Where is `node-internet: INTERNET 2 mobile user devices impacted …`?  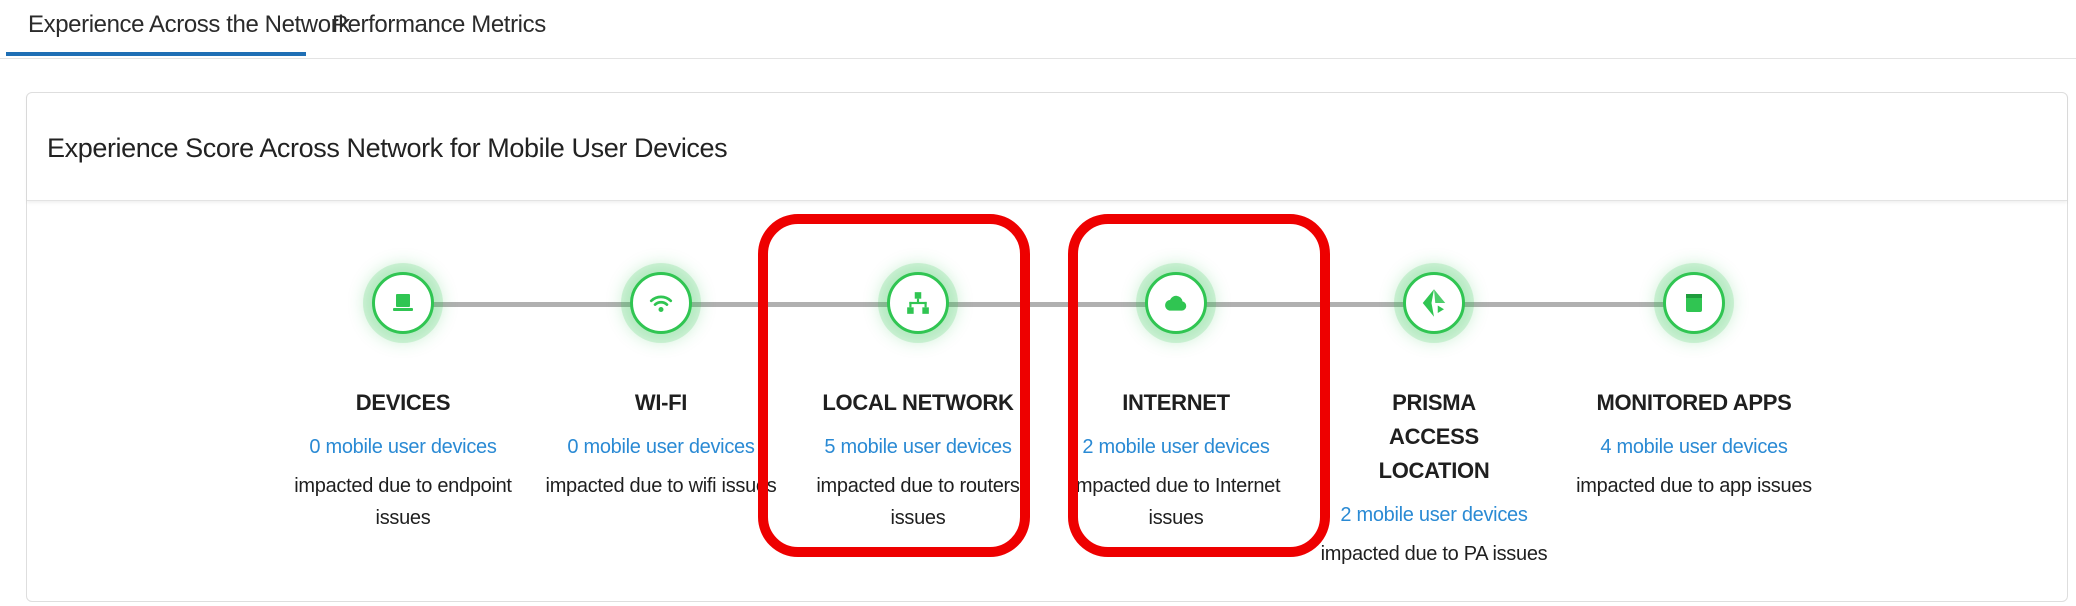 node-internet: INTERNET 2 mobile user devices impacted … is located at coordinates (1176, 394).